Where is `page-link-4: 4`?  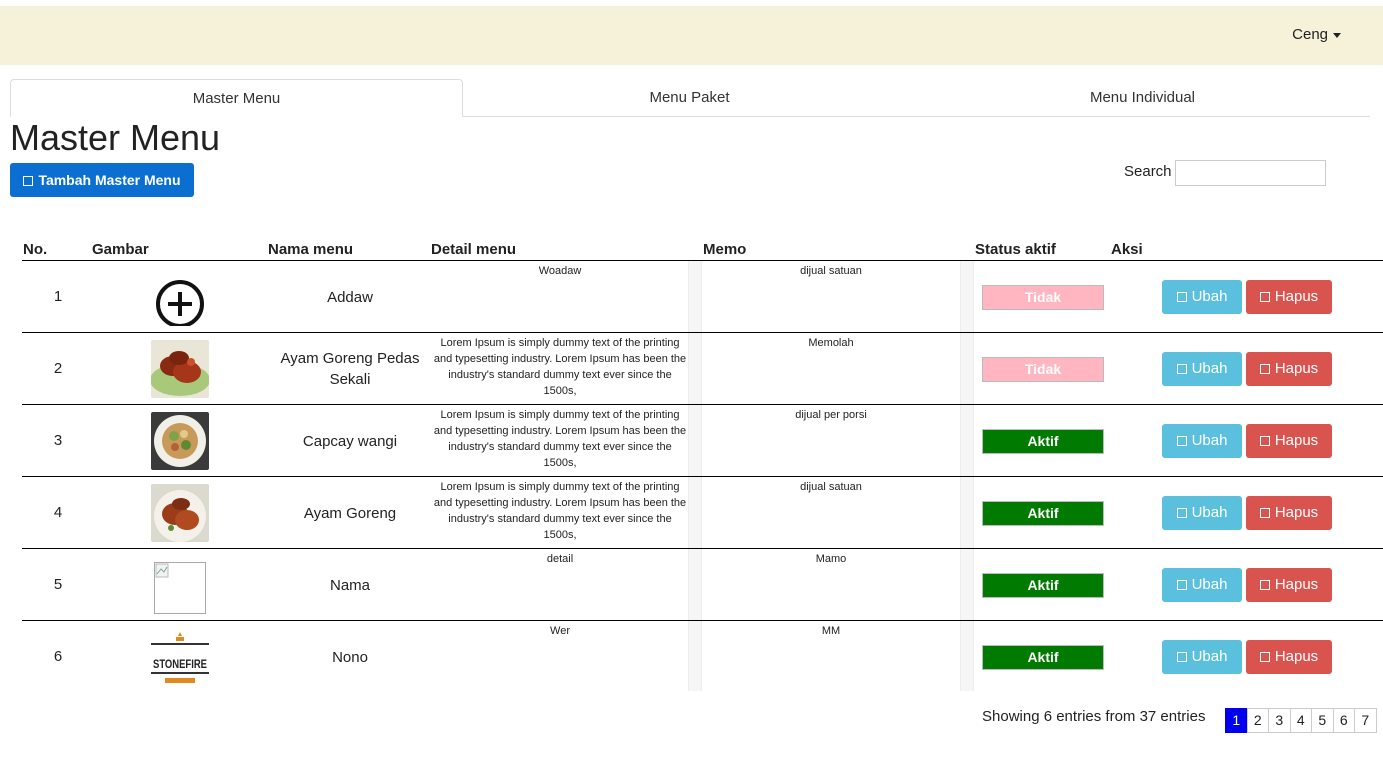
page-link-4: 4 is located at coordinates (1300, 720).